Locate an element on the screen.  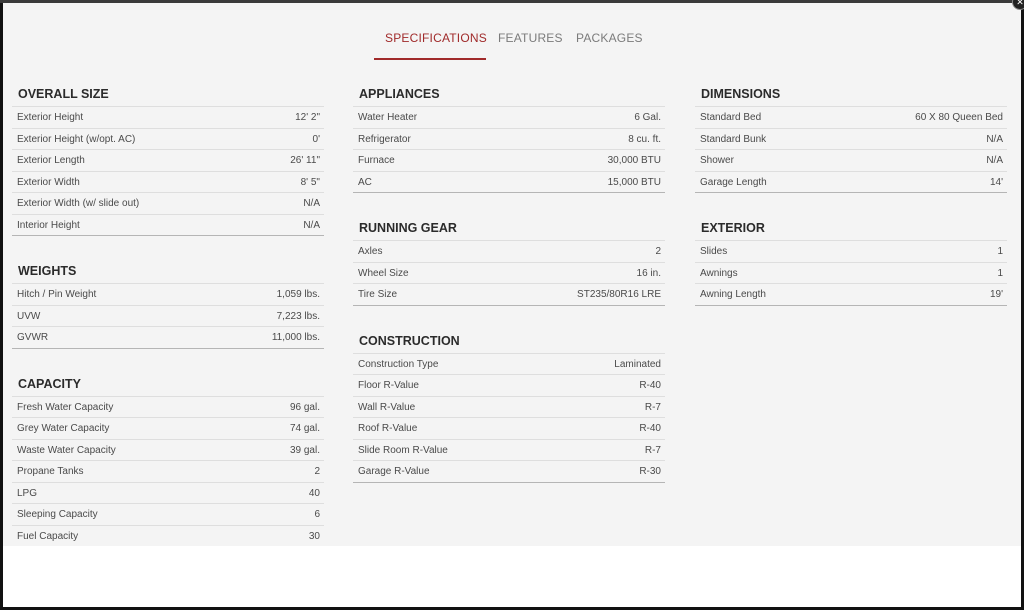
spec-row: Wall R-Value R-7 is located at coordinates (509, 407).